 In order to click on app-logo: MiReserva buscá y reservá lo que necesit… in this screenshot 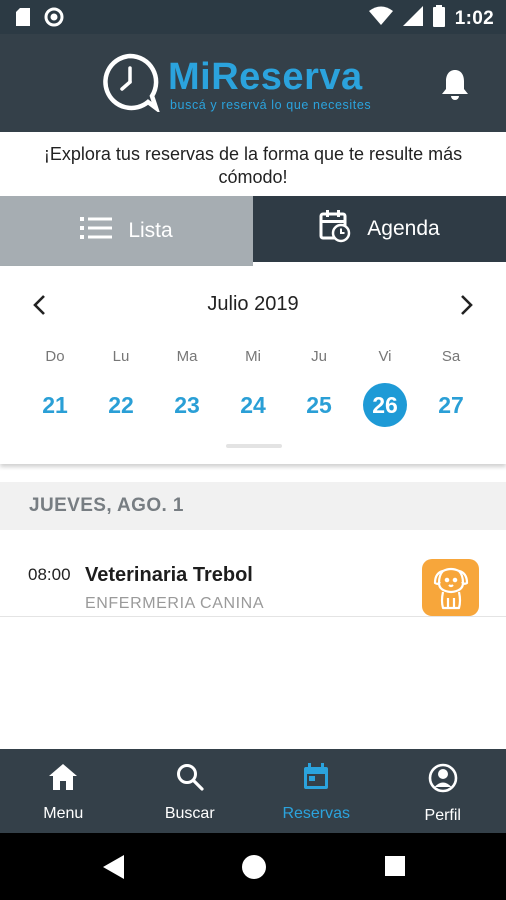, I will do `click(235, 84)`.